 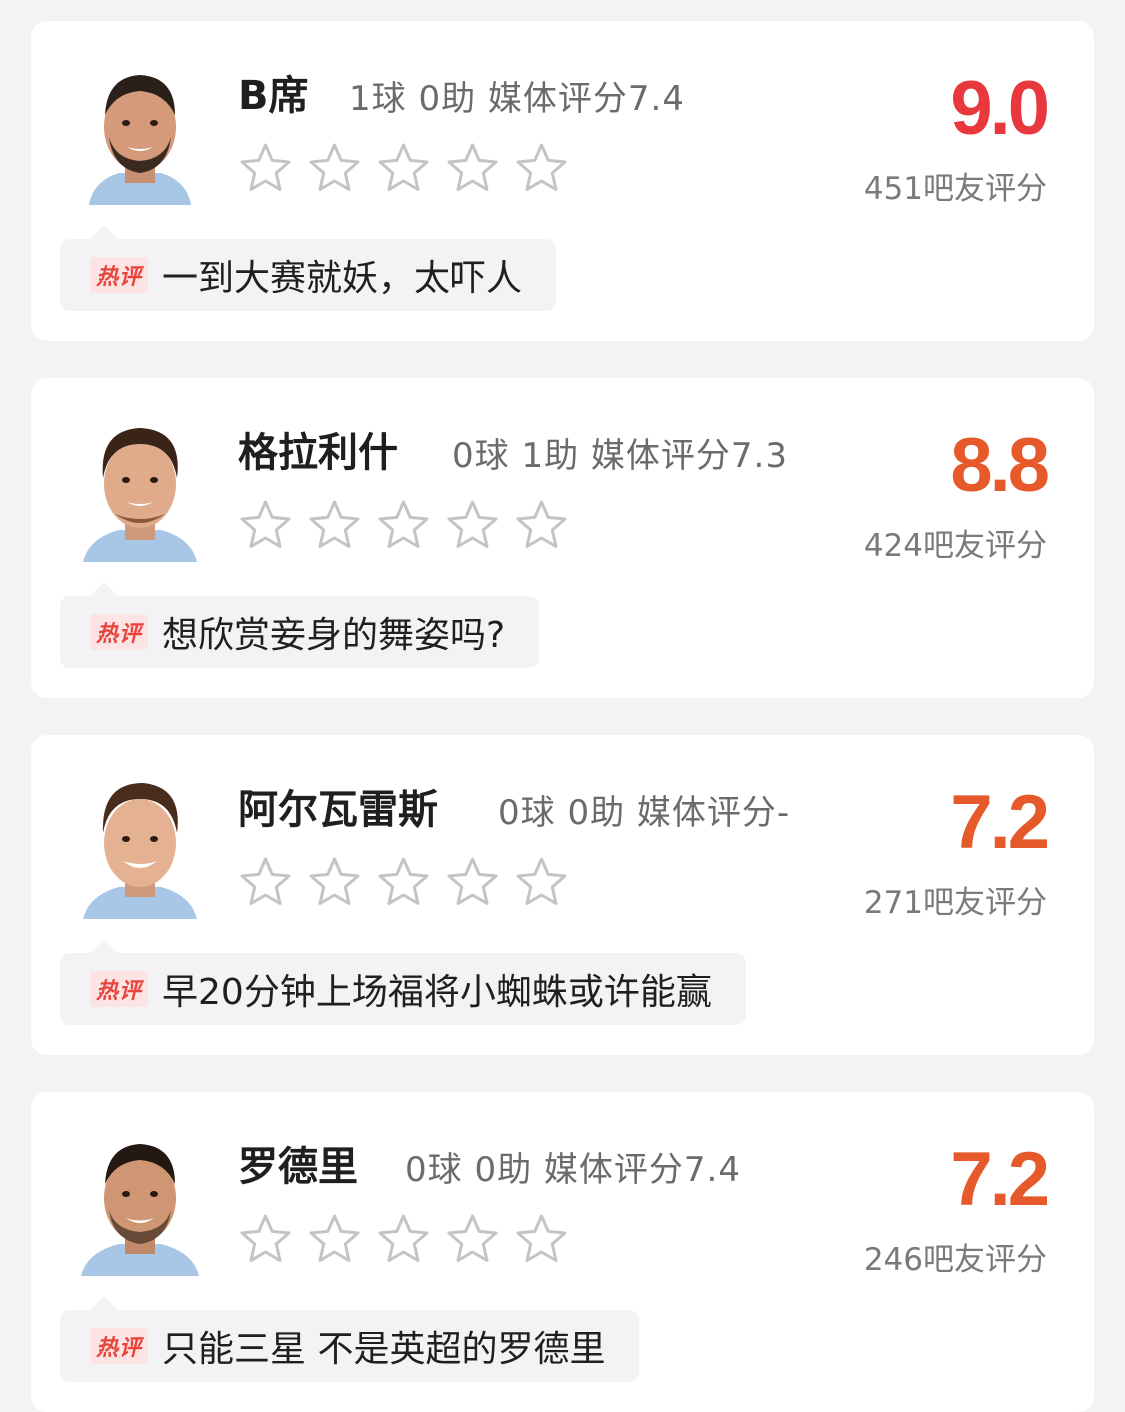 What do you see at coordinates (437, 992) in the screenshot?
I see `hot-comment-text: 早20分钟上场福将小蜘蛛或许能赢` at bounding box center [437, 992].